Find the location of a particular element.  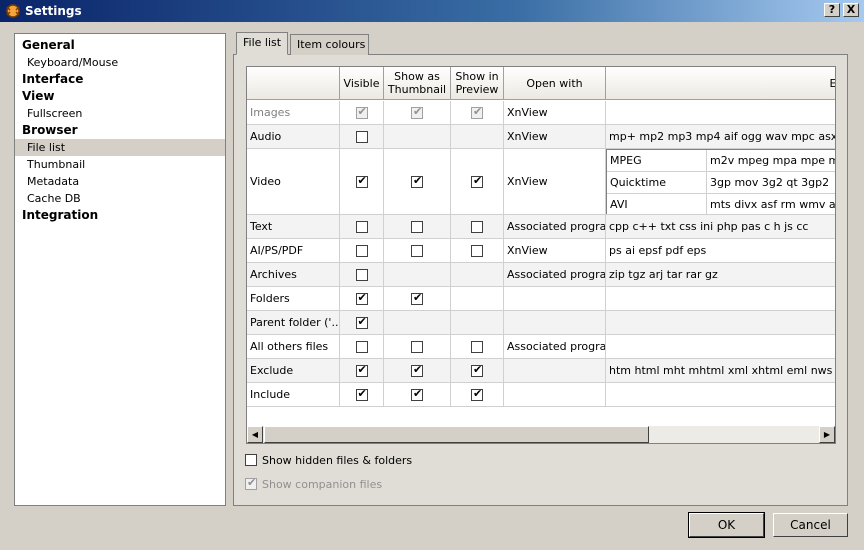

subtable-row: AVImts divx asf rm wmv avi vob is located at coordinates (721, 204).